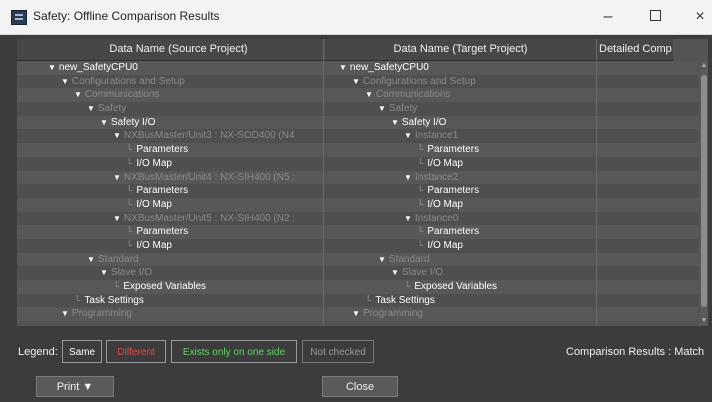 Image resolution: width=712 pixels, height=402 pixels. Describe the element at coordinates (38, 352) in the screenshot. I see `legend-label: Legend:` at that location.